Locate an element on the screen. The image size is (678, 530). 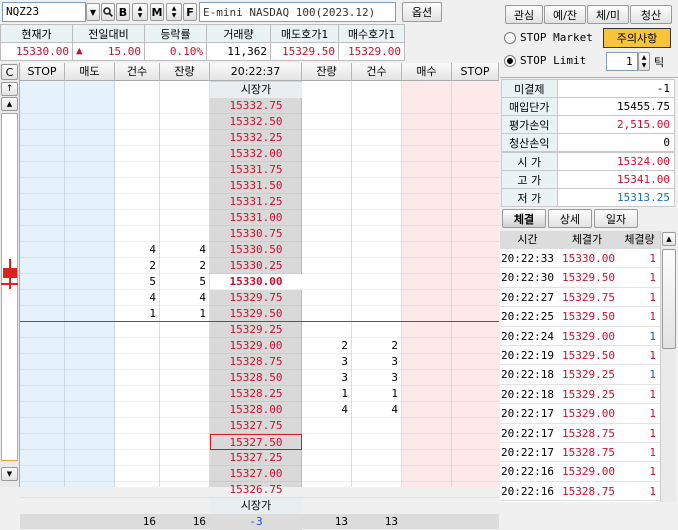
trade-scroll-up: ▲ is located at coordinates (669, 239).